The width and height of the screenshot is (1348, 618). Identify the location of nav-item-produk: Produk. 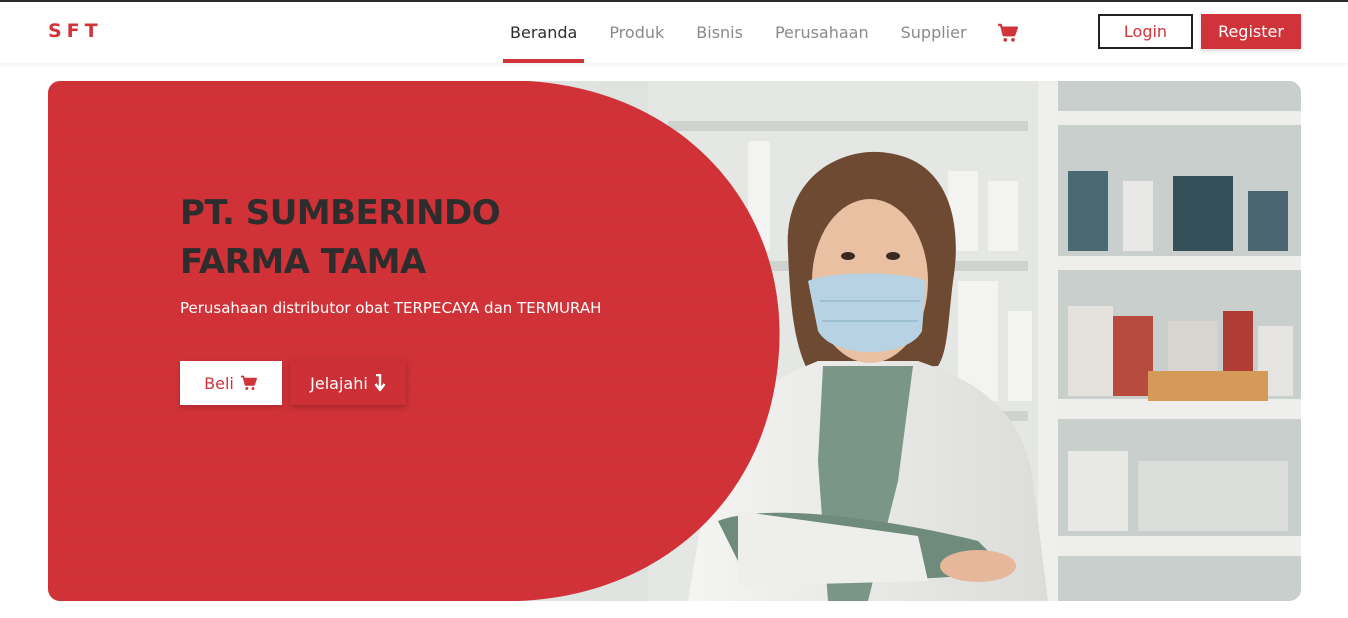
(636, 32).